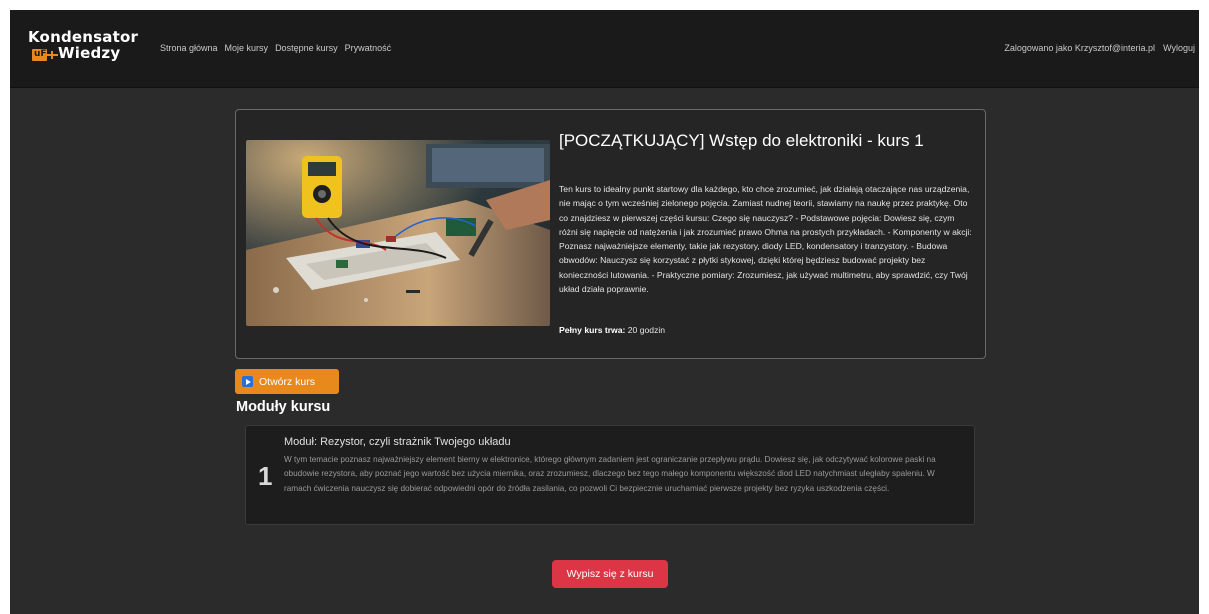 The image size is (1209, 614). I want to click on module-number: 1, so click(265, 476).